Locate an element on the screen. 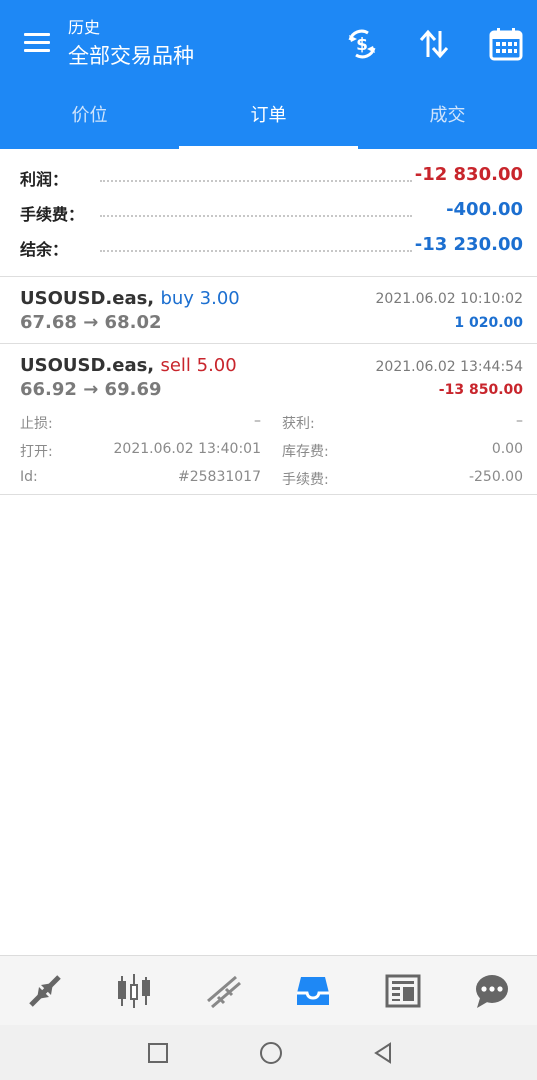 The height and width of the screenshot is (1080, 537). balance-value: -13 230.00 is located at coordinates (468, 244).